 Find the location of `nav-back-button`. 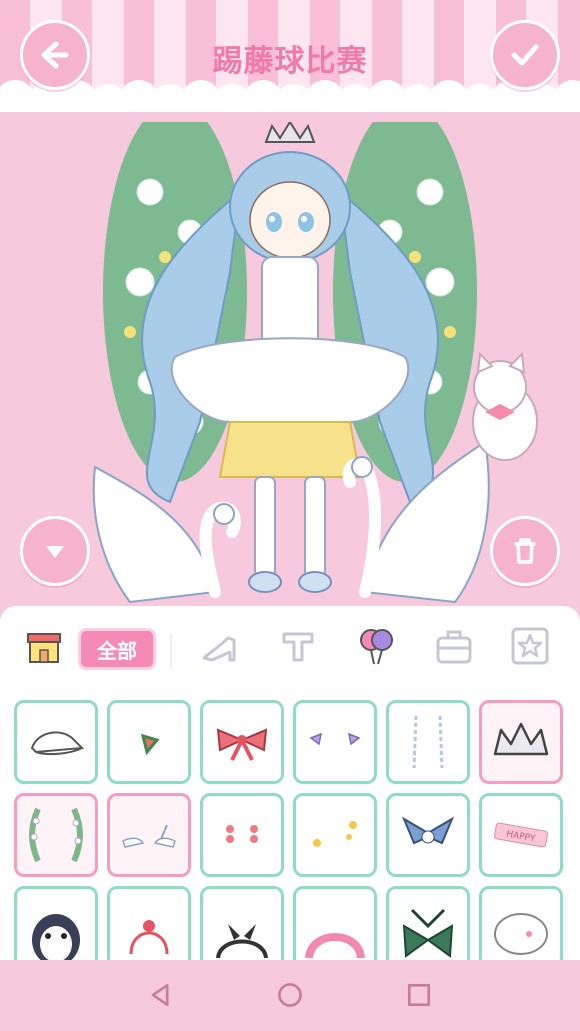

nav-back-button is located at coordinates (161, 995).